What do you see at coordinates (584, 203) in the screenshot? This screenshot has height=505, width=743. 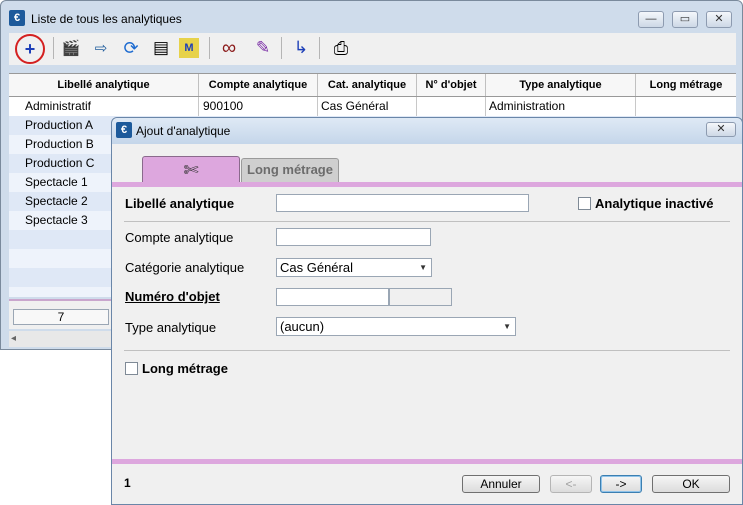 I see `inactif-checkbox` at bounding box center [584, 203].